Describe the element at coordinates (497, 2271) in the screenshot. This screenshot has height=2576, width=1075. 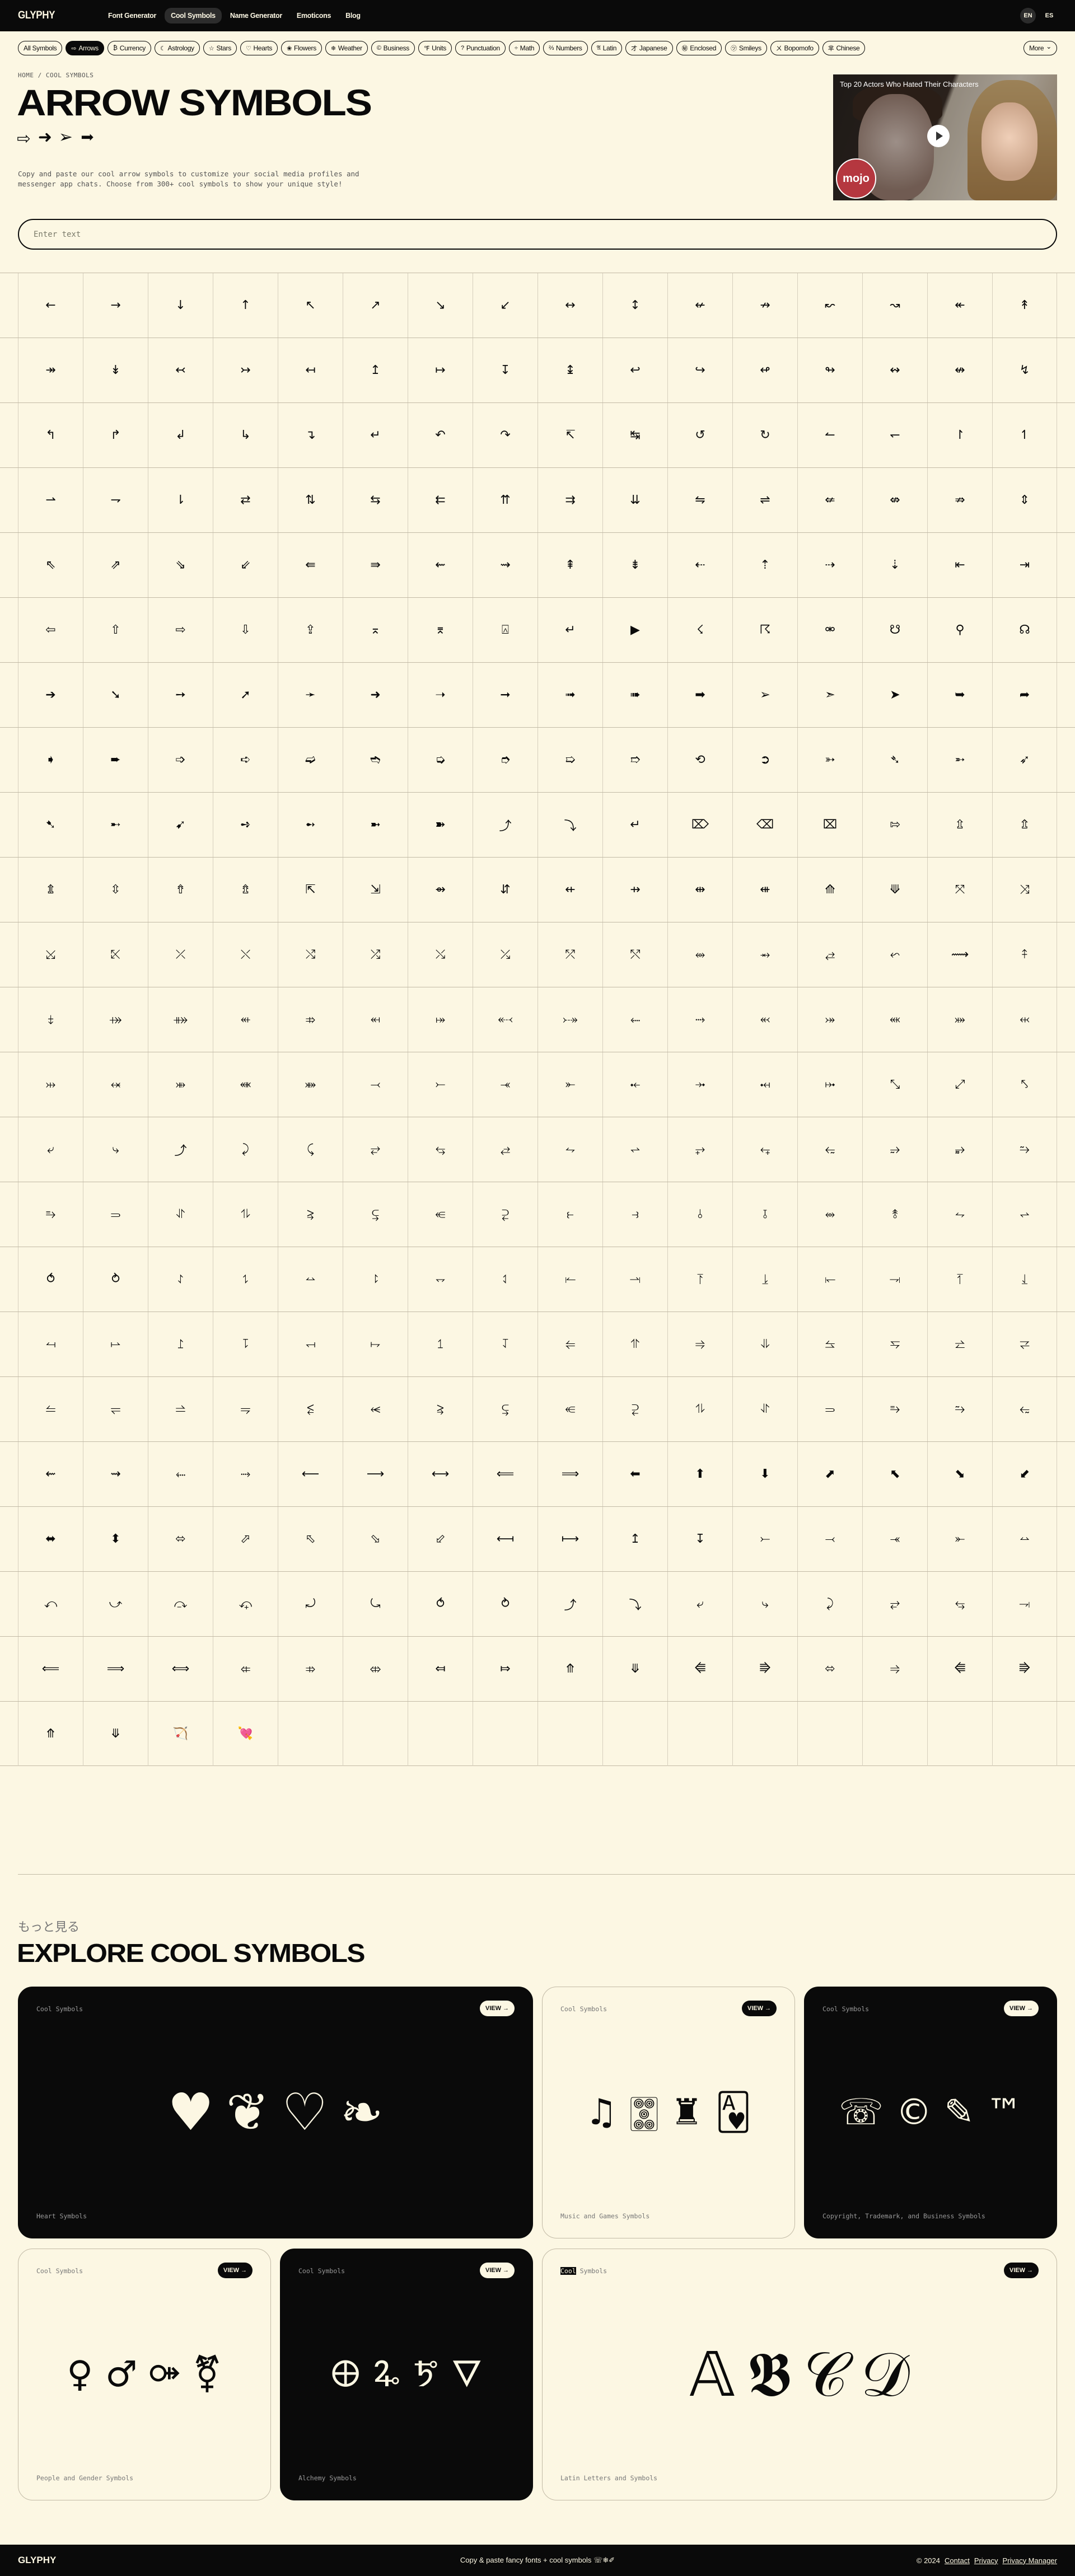
I see `view-button: VIEW →` at that location.